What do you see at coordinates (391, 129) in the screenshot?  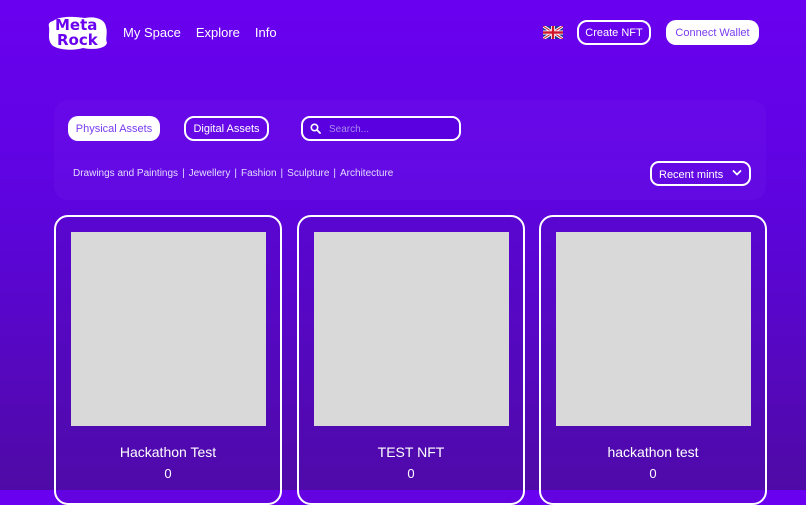 I see `search-input` at bounding box center [391, 129].